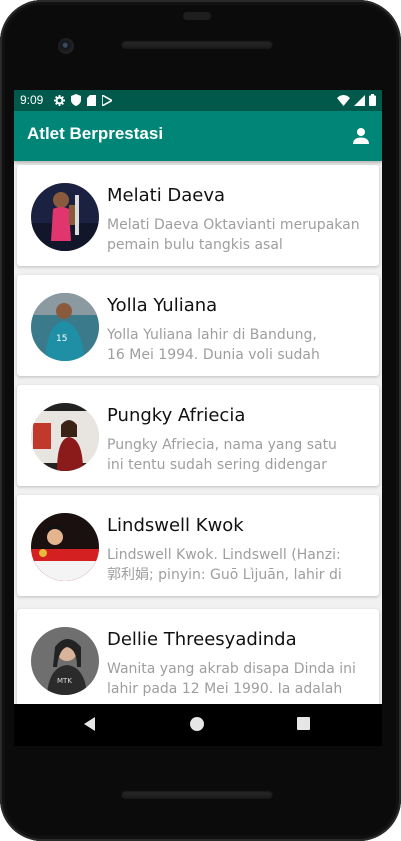 The width and height of the screenshot is (401, 841). What do you see at coordinates (166, 195) in the screenshot?
I see `athlete-name: Melati Daeva` at bounding box center [166, 195].